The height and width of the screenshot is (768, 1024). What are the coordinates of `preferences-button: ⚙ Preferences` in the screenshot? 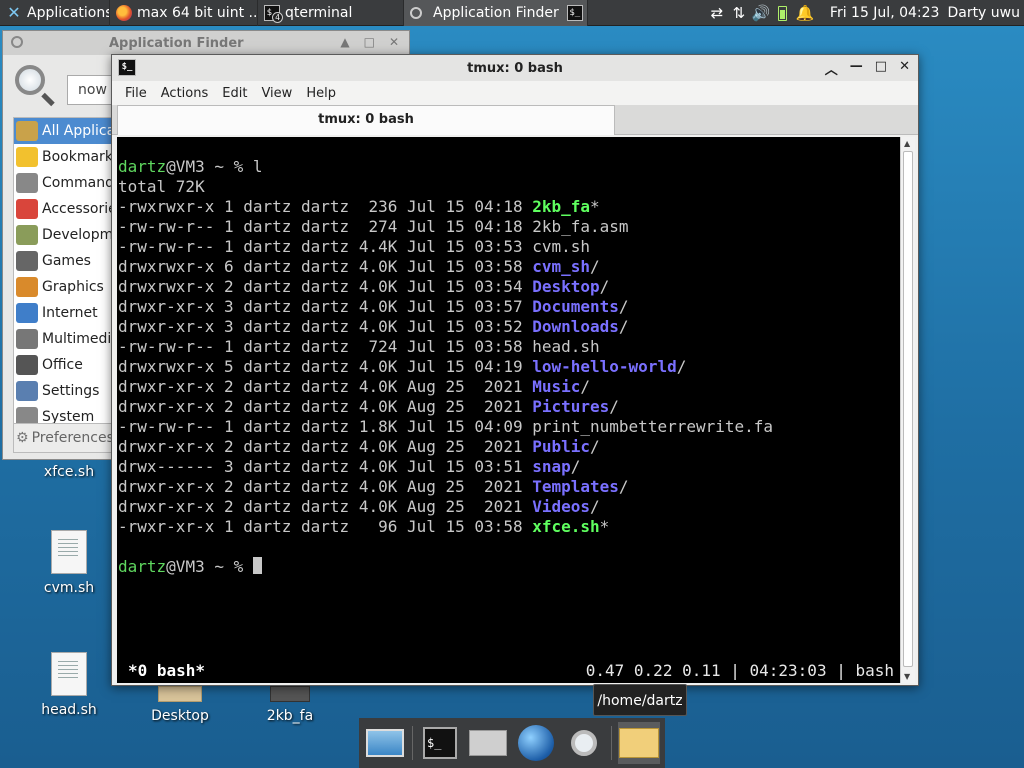 It's located at (63, 438).